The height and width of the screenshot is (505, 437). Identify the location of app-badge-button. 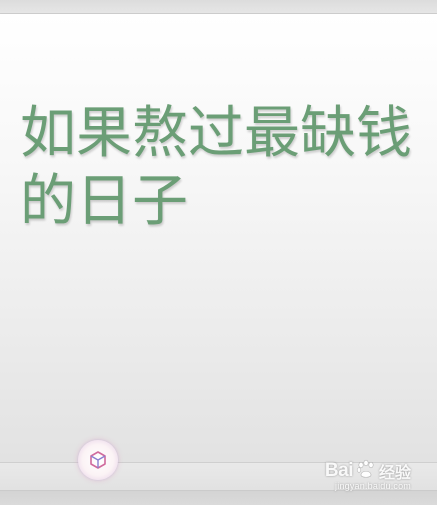
(98, 460).